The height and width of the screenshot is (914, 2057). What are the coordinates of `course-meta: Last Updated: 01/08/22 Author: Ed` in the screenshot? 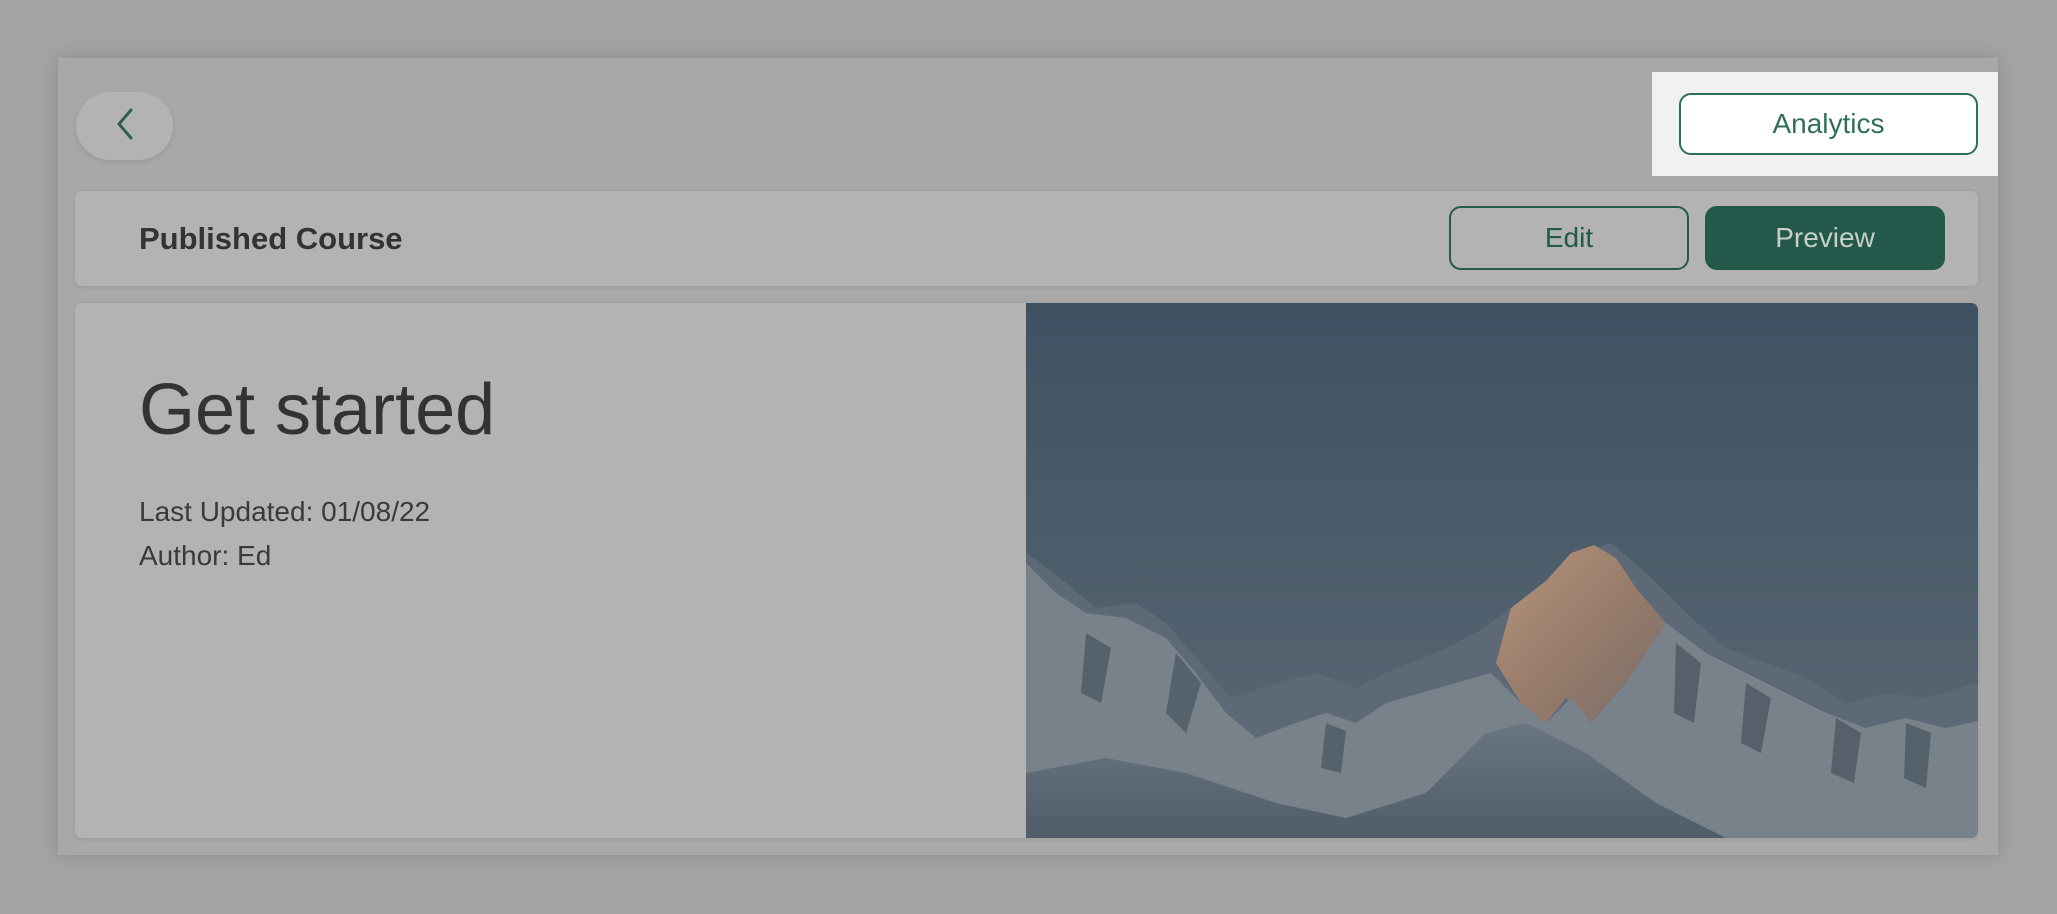 It's located at (284, 534).